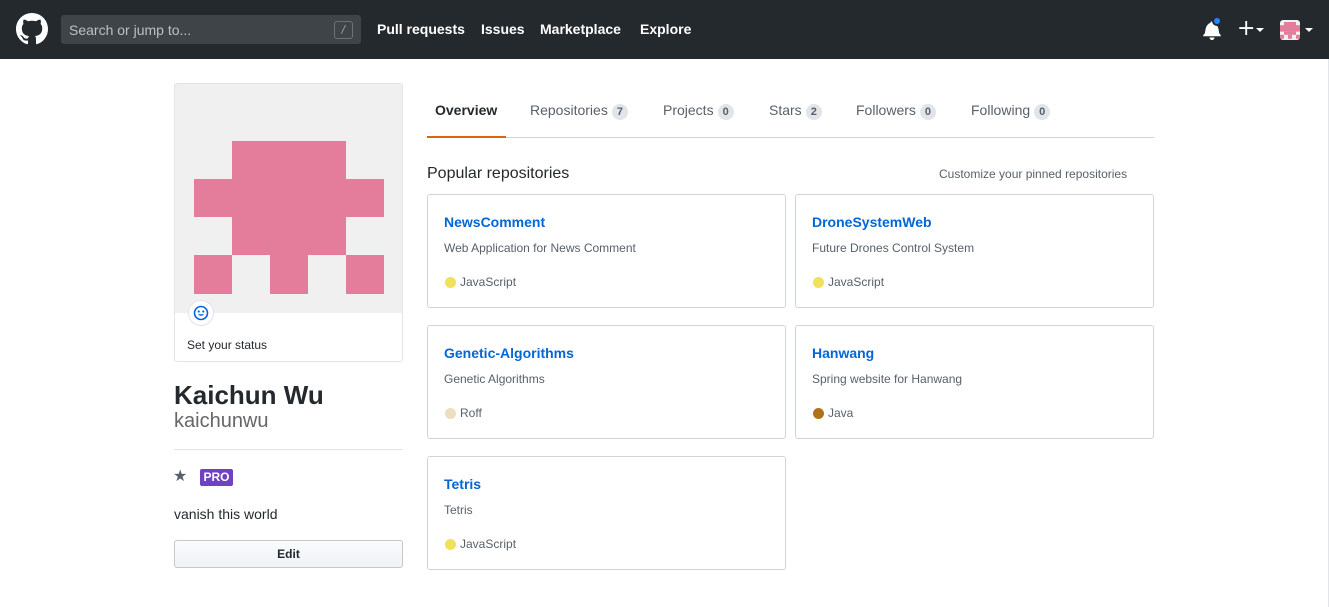 The width and height of the screenshot is (1329, 607). I want to click on customize-pins-link: Customize your pinned repositories, so click(1033, 174).